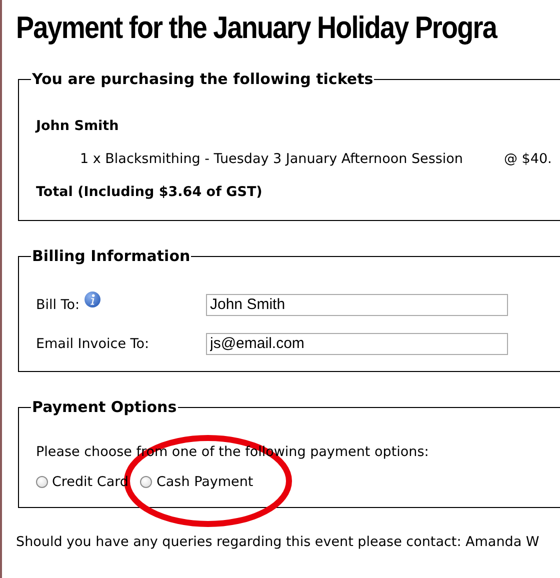 This screenshot has width=560, height=578. I want to click on section-legend: Payment Options, so click(104, 407).